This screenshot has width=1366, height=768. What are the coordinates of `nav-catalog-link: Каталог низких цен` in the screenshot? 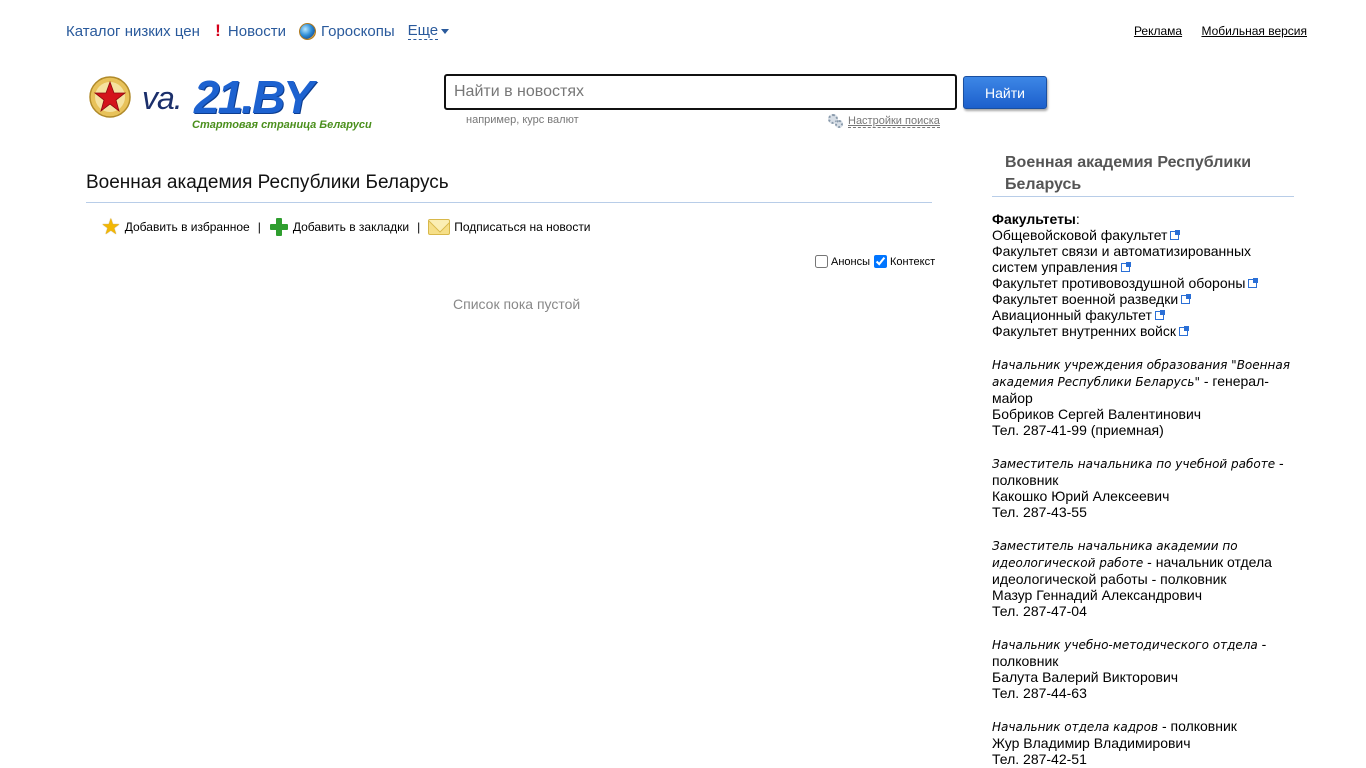 It's located at (133, 31).